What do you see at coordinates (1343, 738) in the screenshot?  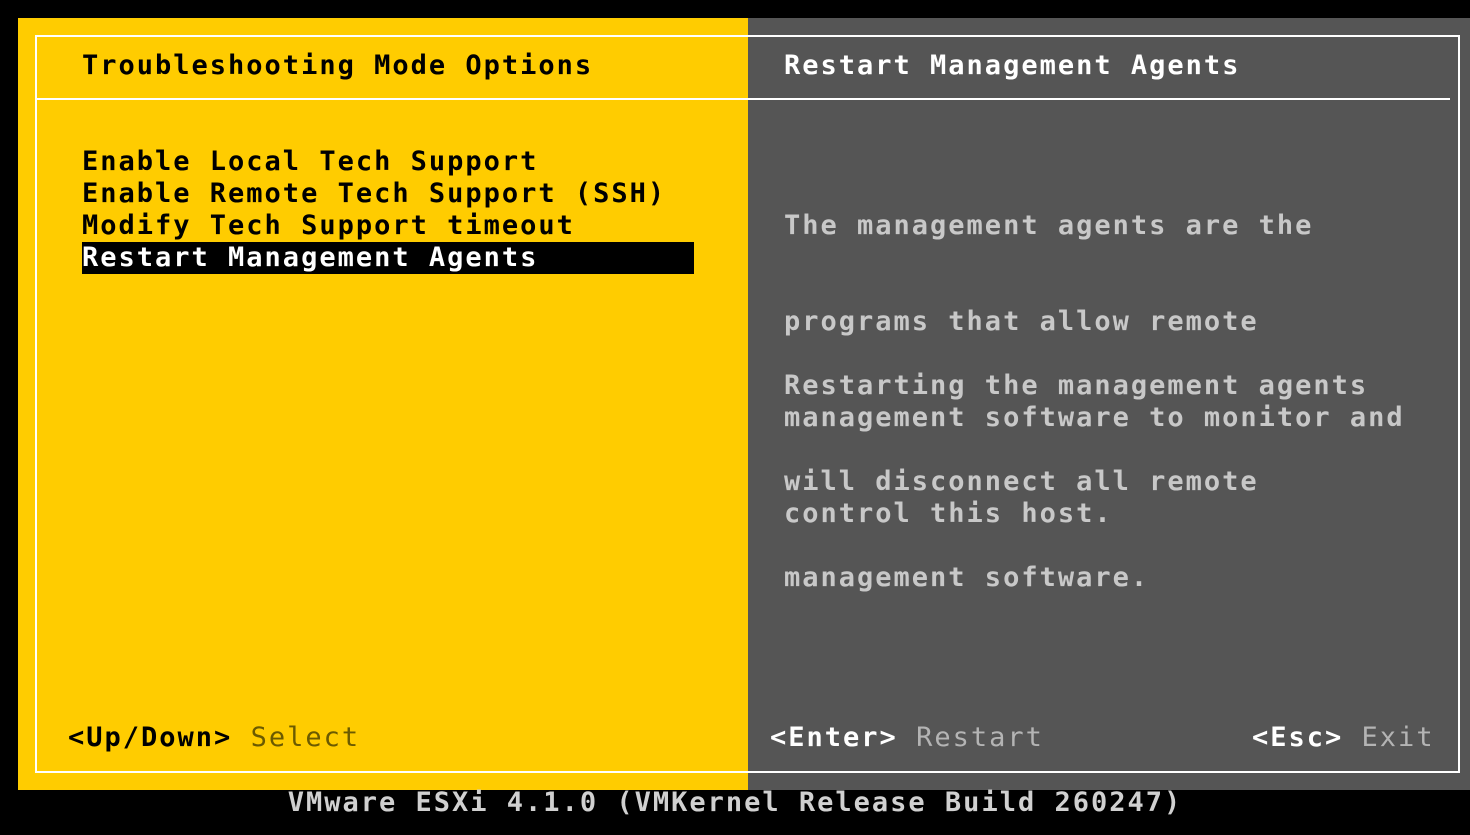 I see `exit-hint: <Esc> Exit` at bounding box center [1343, 738].